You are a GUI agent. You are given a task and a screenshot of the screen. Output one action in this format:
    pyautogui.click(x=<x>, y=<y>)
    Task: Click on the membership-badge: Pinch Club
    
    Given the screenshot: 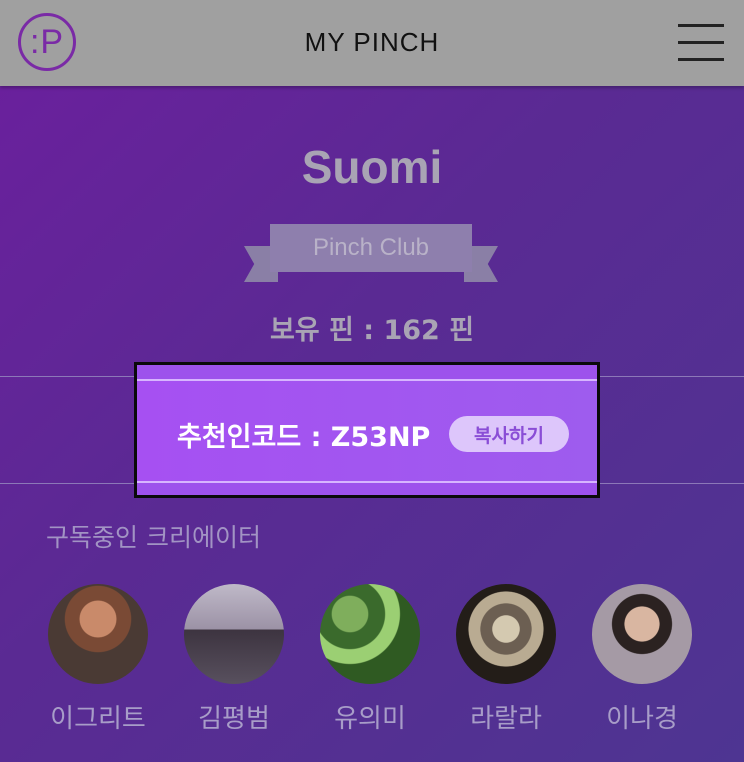 What is the action you would take?
    pyautogui.click(x=371, y=248)
    